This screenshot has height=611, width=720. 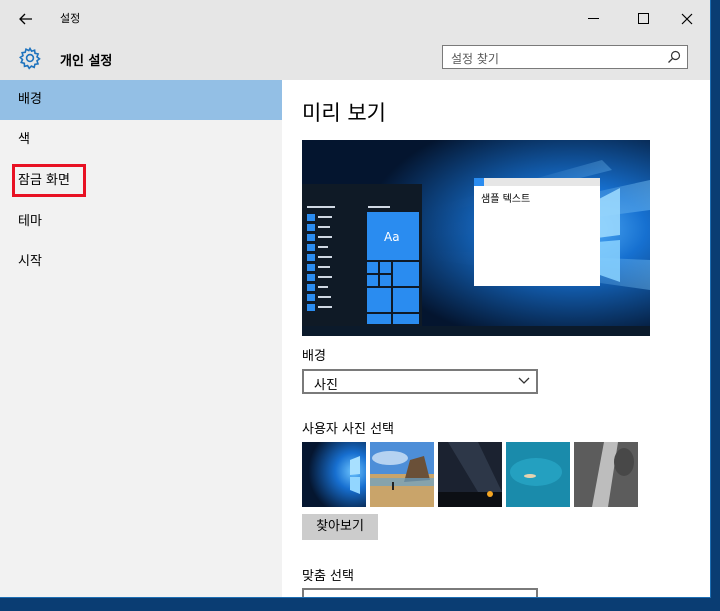 I want to click on thumbnail-rock-surface, so click(x=606, y=474).